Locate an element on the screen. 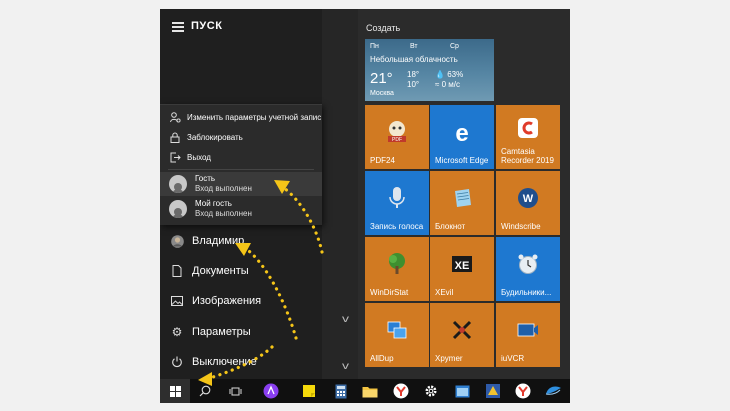 The width and height of the screenshot is (730, 411). annotation-arrows is located at coordinates (261, 283).